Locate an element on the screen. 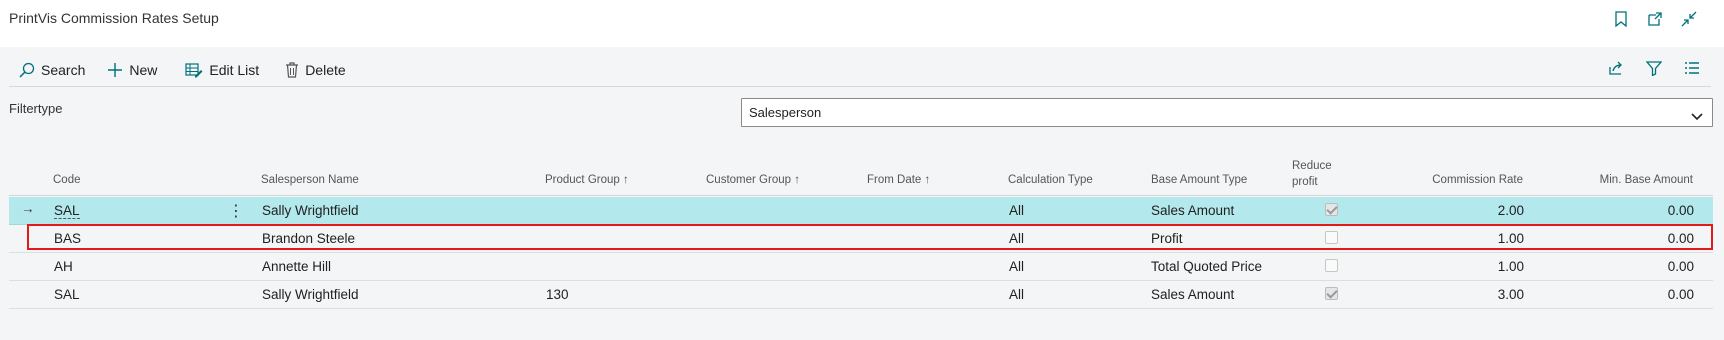 Image resolution: width=1724 pixels, height=340 pixels. from-date-label: From Date is located at coordinates (894, 180).